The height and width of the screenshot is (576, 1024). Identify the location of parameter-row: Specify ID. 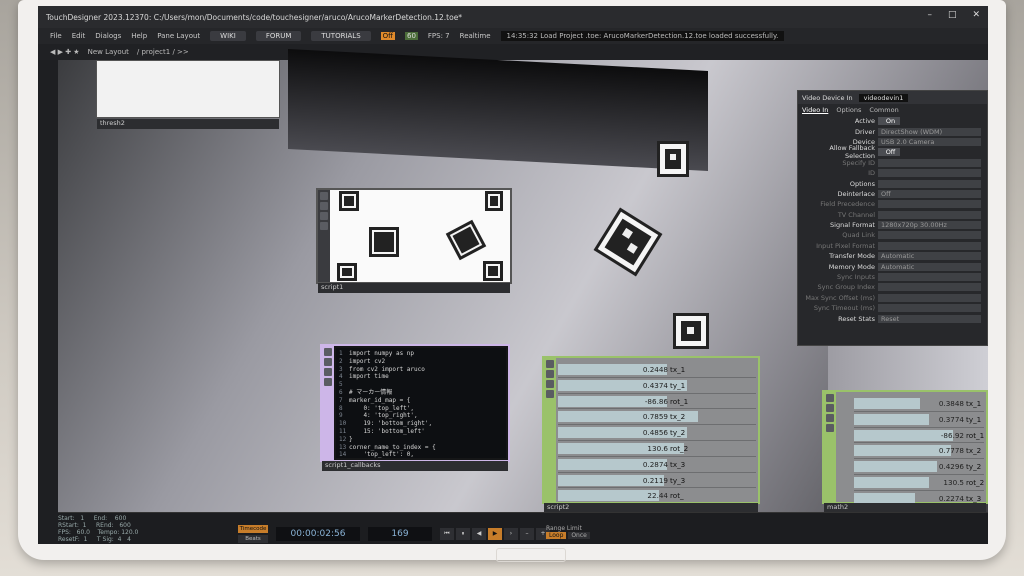
(892, 163).